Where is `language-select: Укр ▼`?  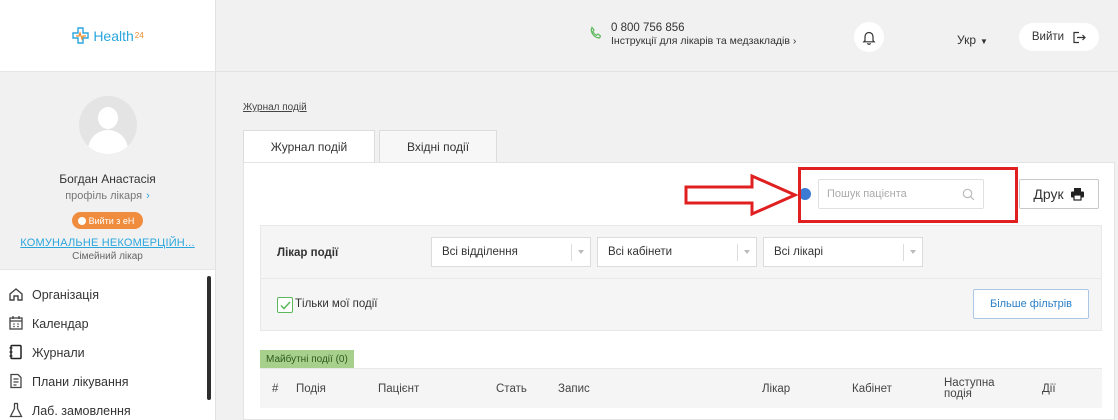 language-select: Укр ▼ is located at coordinates (972, 40).